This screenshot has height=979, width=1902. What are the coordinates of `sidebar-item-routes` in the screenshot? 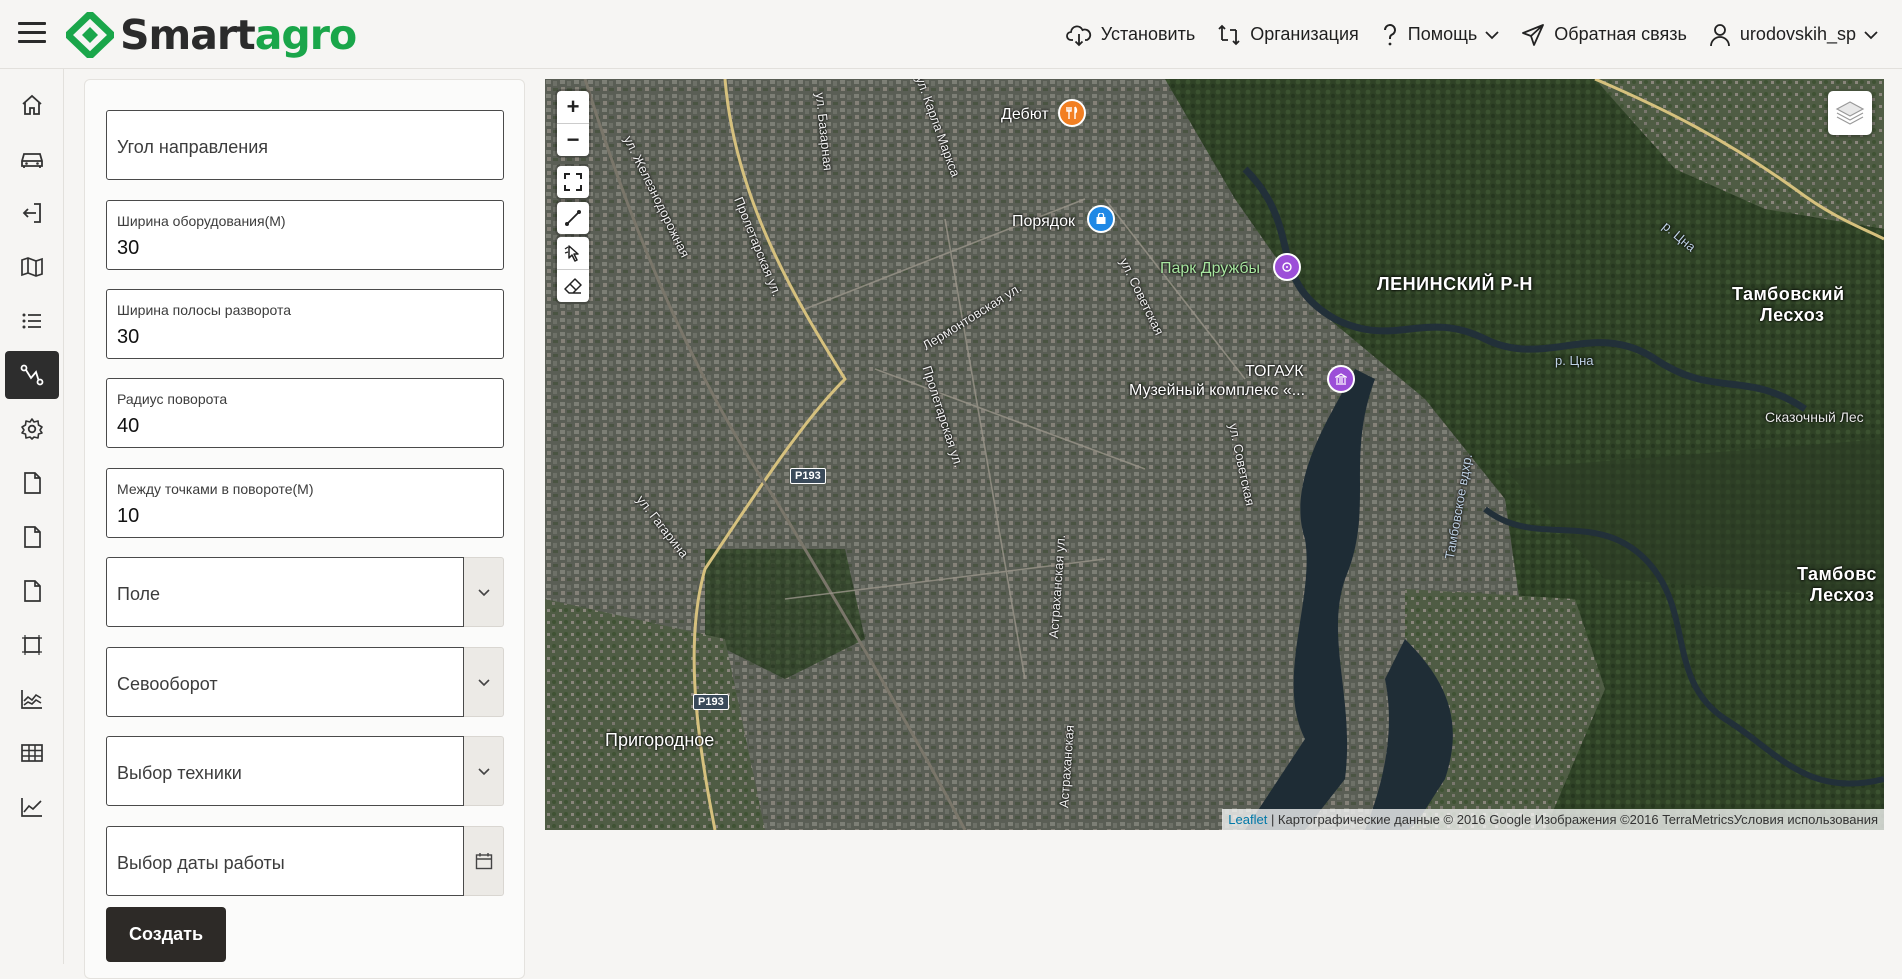 It's located at (32, 375).